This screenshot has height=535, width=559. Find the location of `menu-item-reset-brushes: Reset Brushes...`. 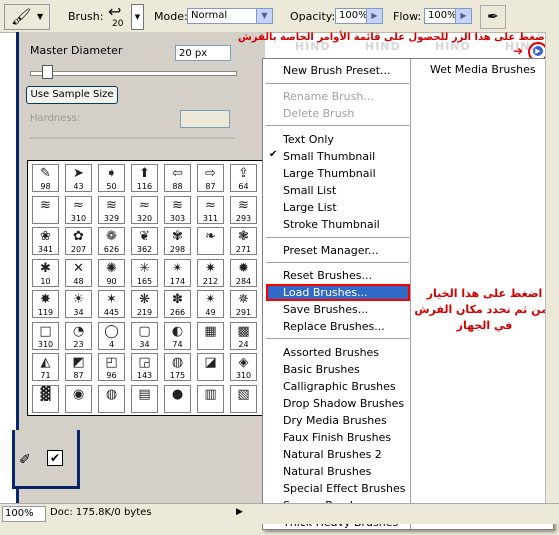

menu-item-reset-brushes: Reset Brushes... is located at coordinates (327, 275).